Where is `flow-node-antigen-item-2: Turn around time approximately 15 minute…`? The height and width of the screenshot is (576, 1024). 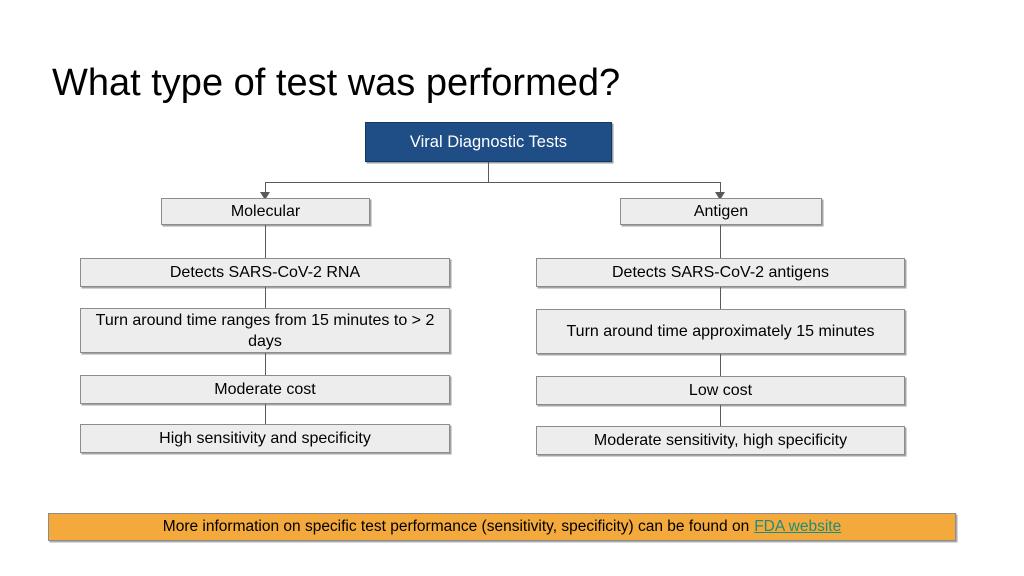 flow-node-antigen-item-2: Turn around time approximately 15 minute… is located at coordinates (720, 331).